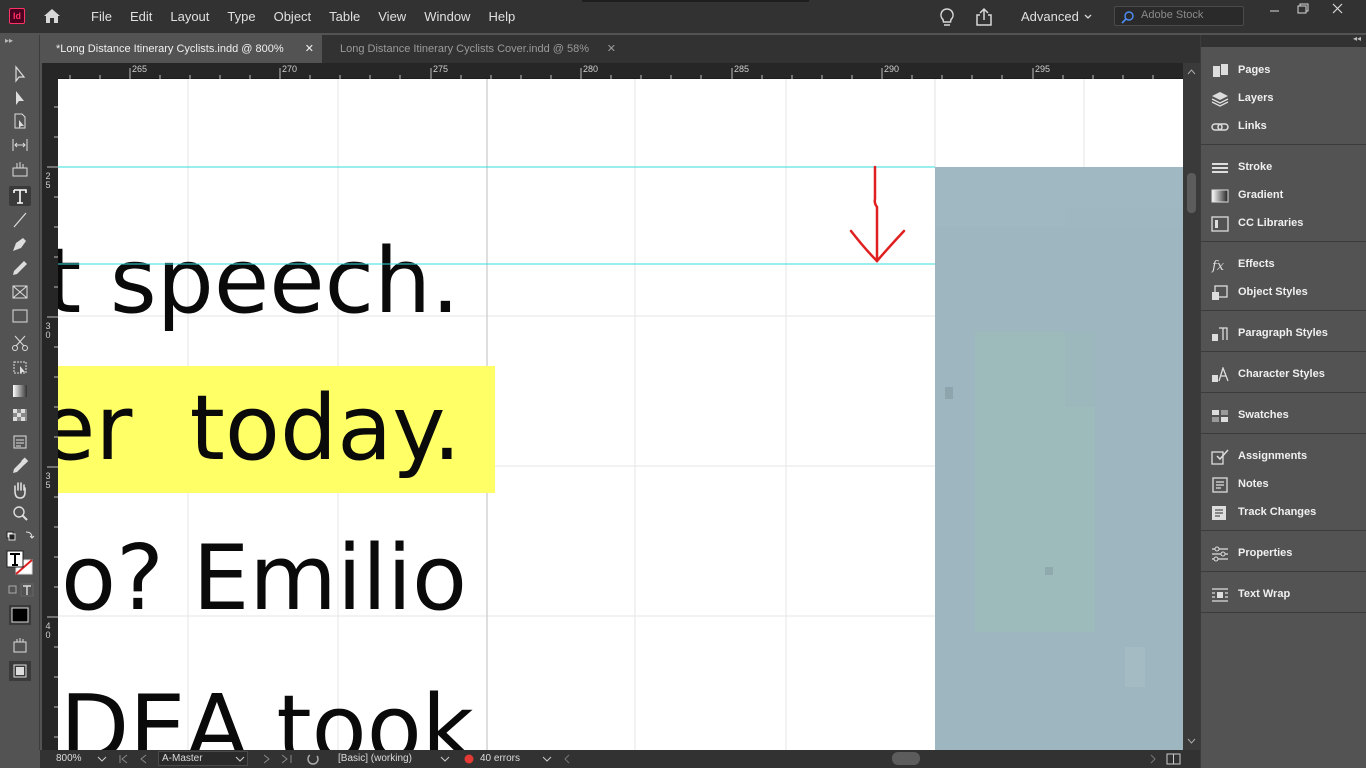  Describe the element at coordinates (1283, 224) in the screenshot. I see `panel-cc-libraries: CC Libraries` at that location.